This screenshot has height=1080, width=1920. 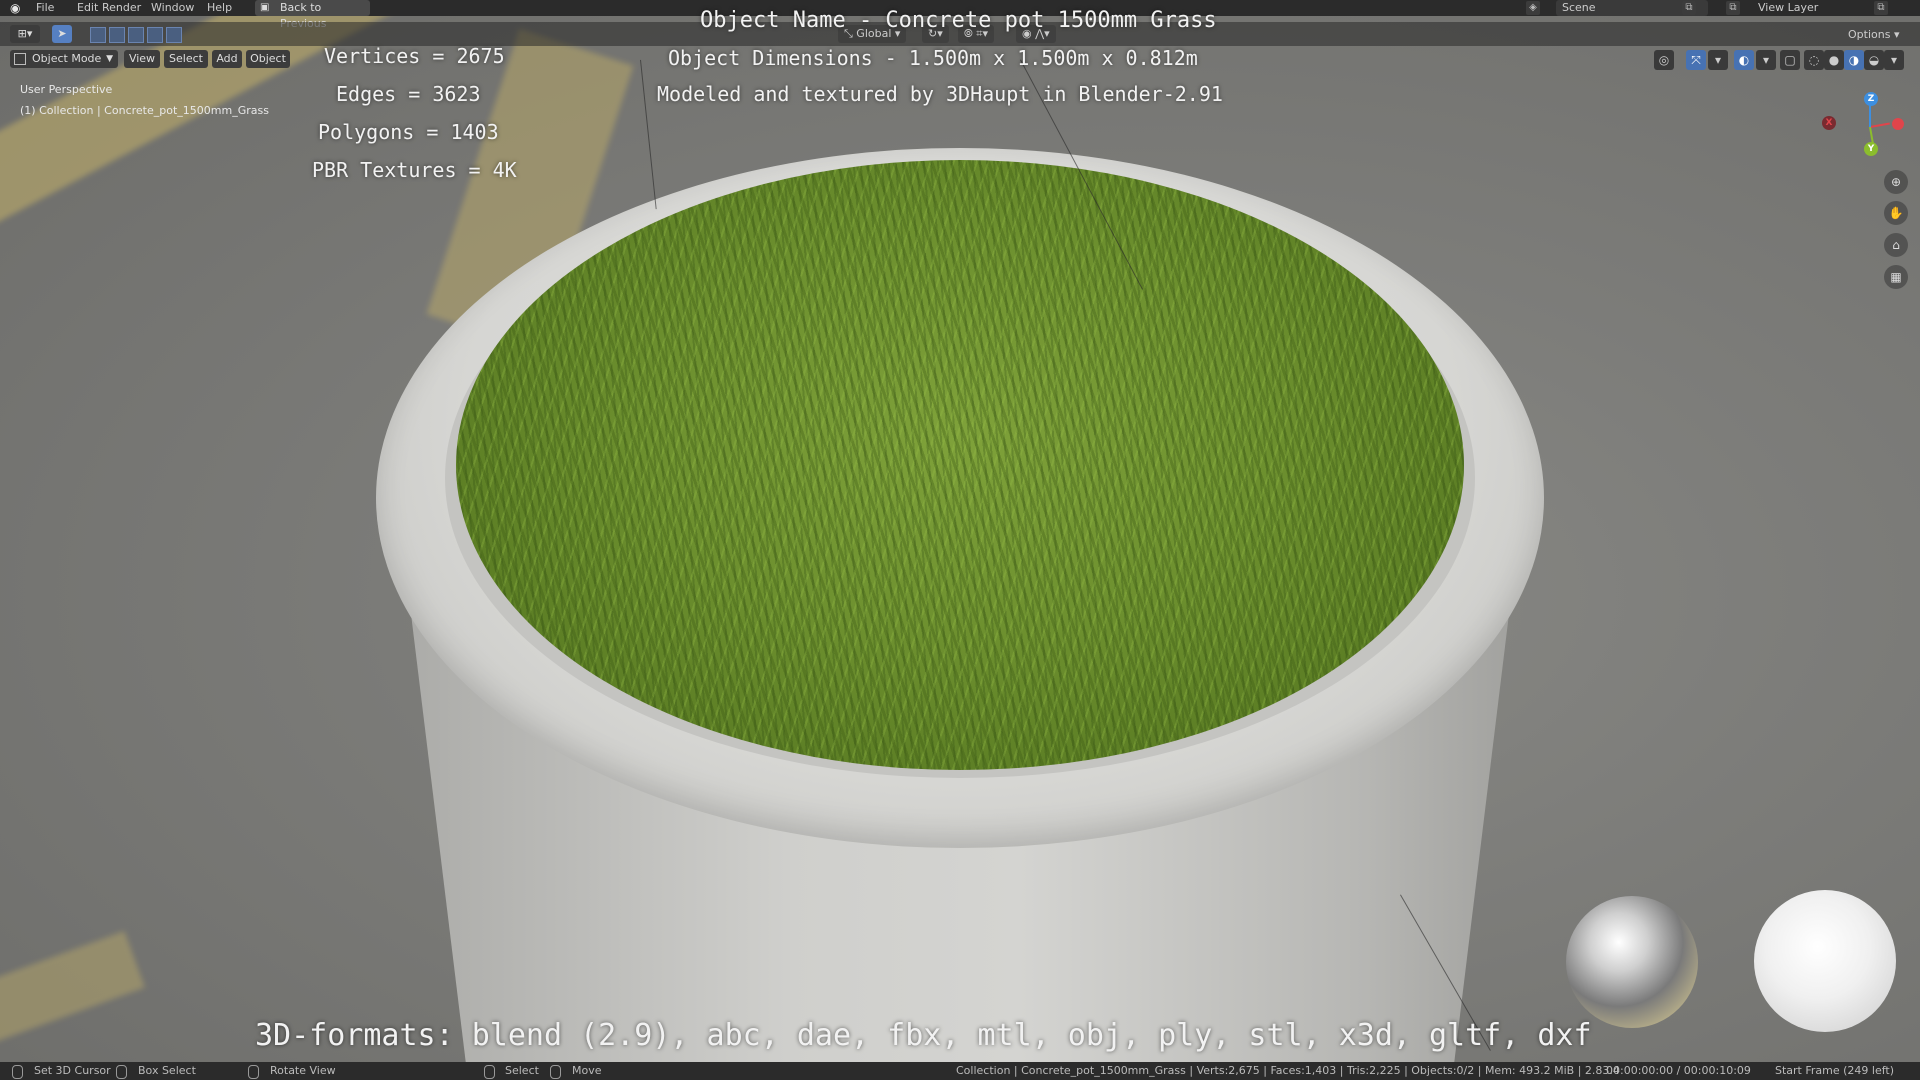 I want to click on hdri-chrome-sphere, so click(x=1632, y=962).